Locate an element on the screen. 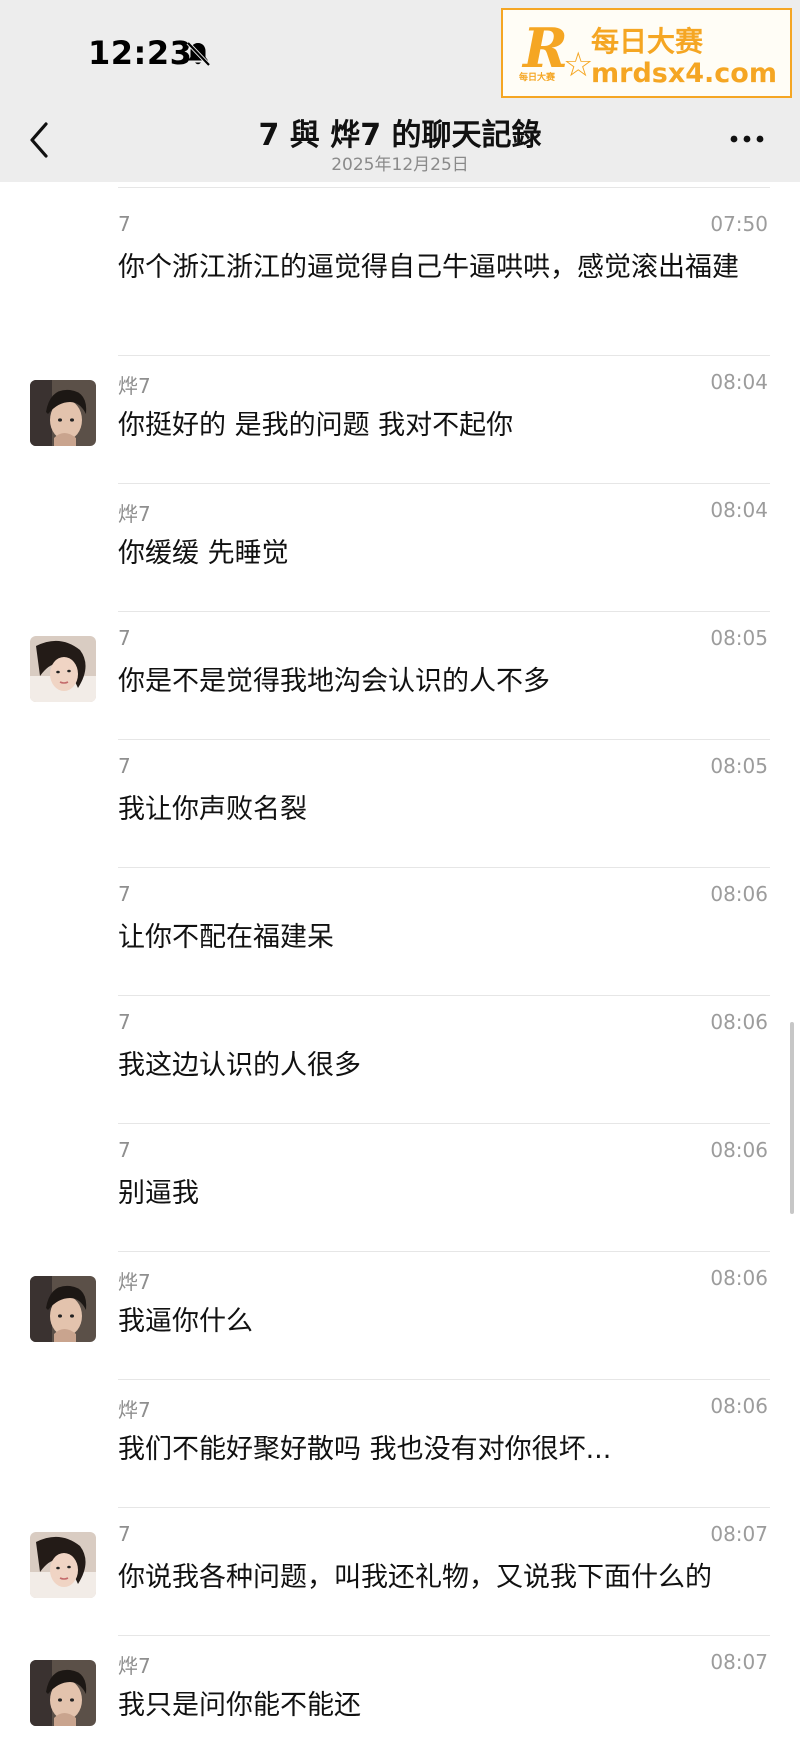  watermark-logo-sub: 每日大赛 is located at coordinates (537, 78).